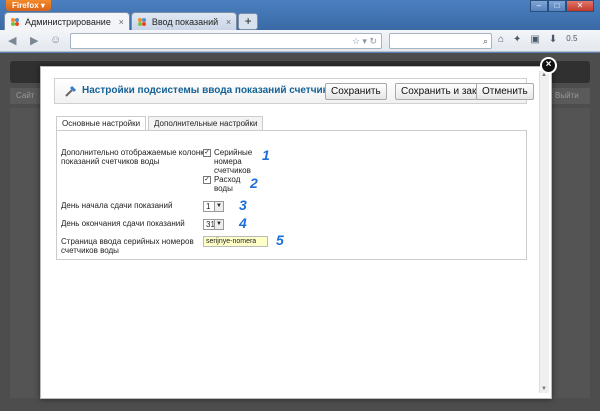  I want to click on firefox-menu-button: Firefox ▾, so click(28, 5).